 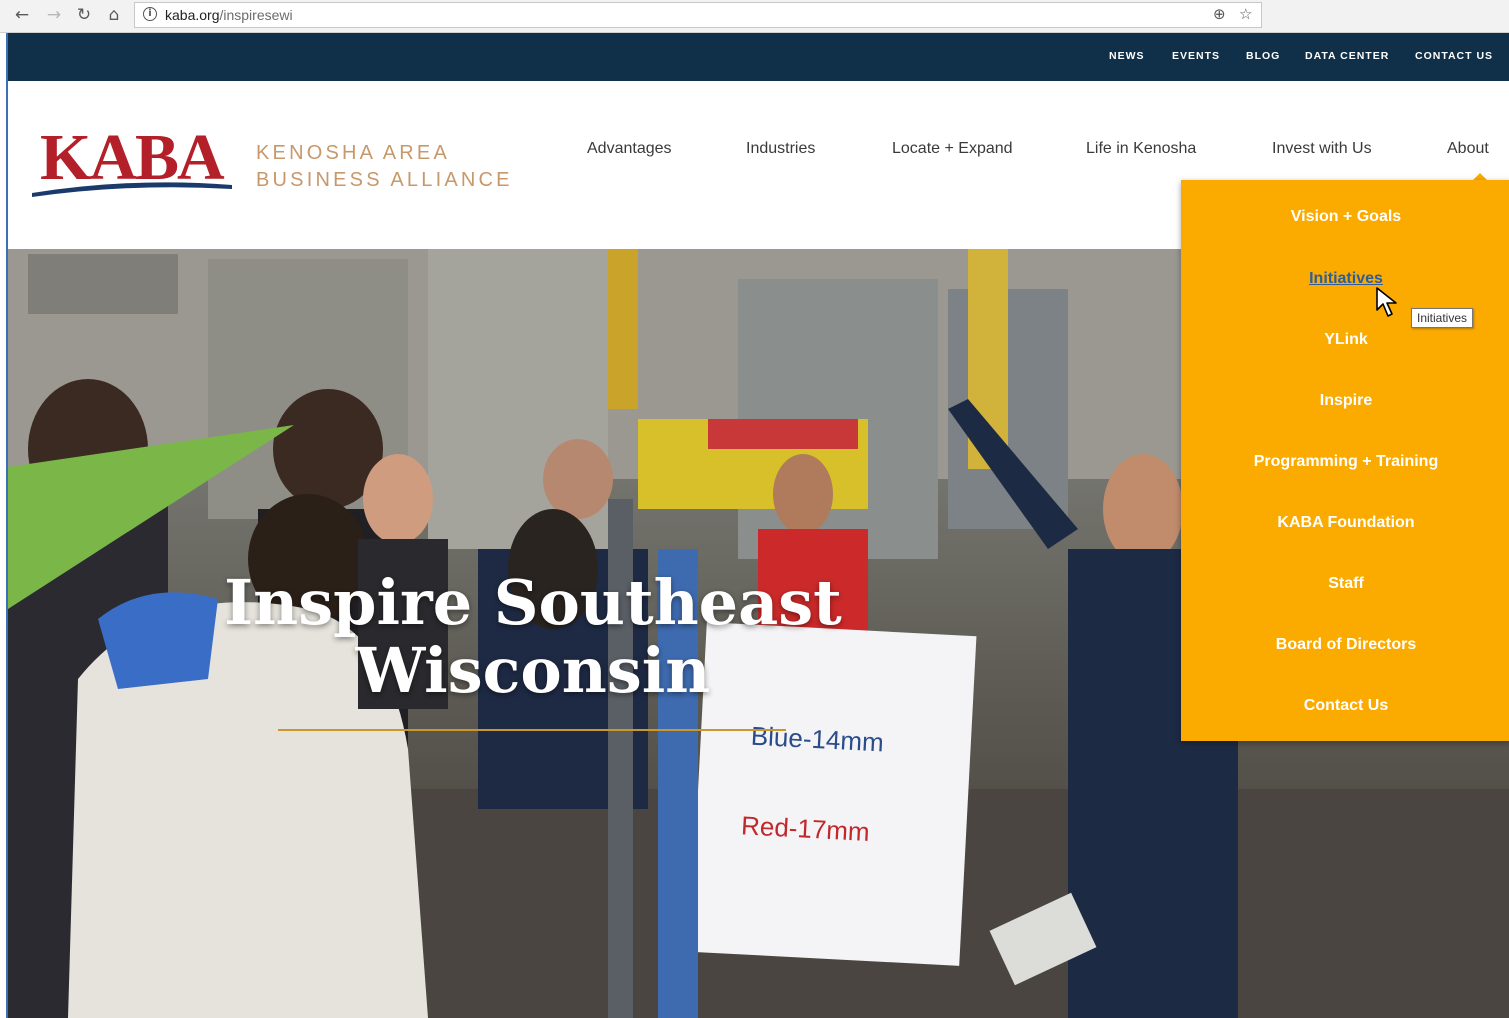 I want to click on utility-link-data-center: DATA CENTER, so click(x=1347, y=56).